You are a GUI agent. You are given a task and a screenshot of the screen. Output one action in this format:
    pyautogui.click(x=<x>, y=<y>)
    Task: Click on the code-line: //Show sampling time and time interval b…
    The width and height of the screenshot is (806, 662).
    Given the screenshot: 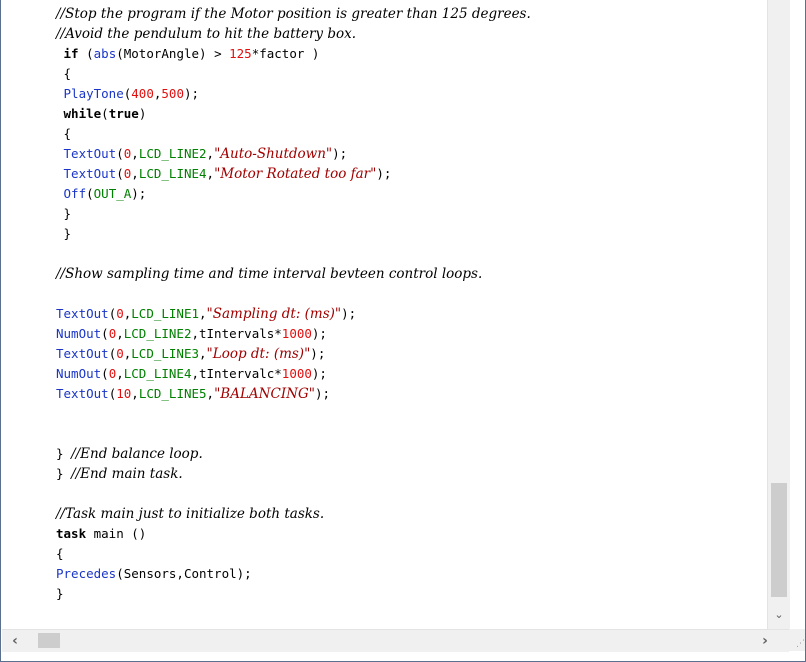 What is the action you would take?
    pyautogui.click(x=269, y=274)
    